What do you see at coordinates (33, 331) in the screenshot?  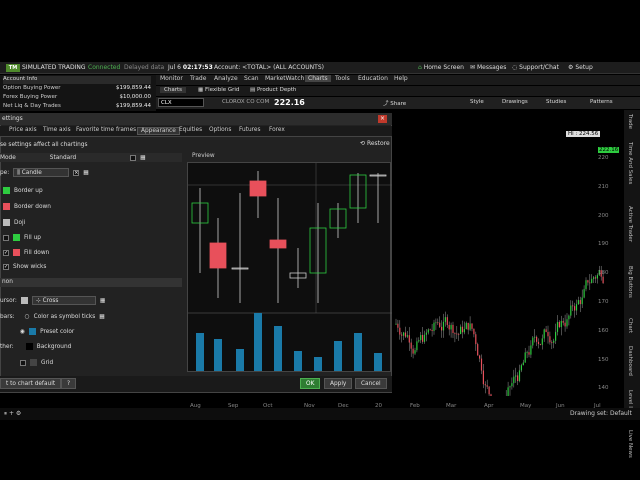 I see `preset-color-swatch` at bounding box center [33, 331].